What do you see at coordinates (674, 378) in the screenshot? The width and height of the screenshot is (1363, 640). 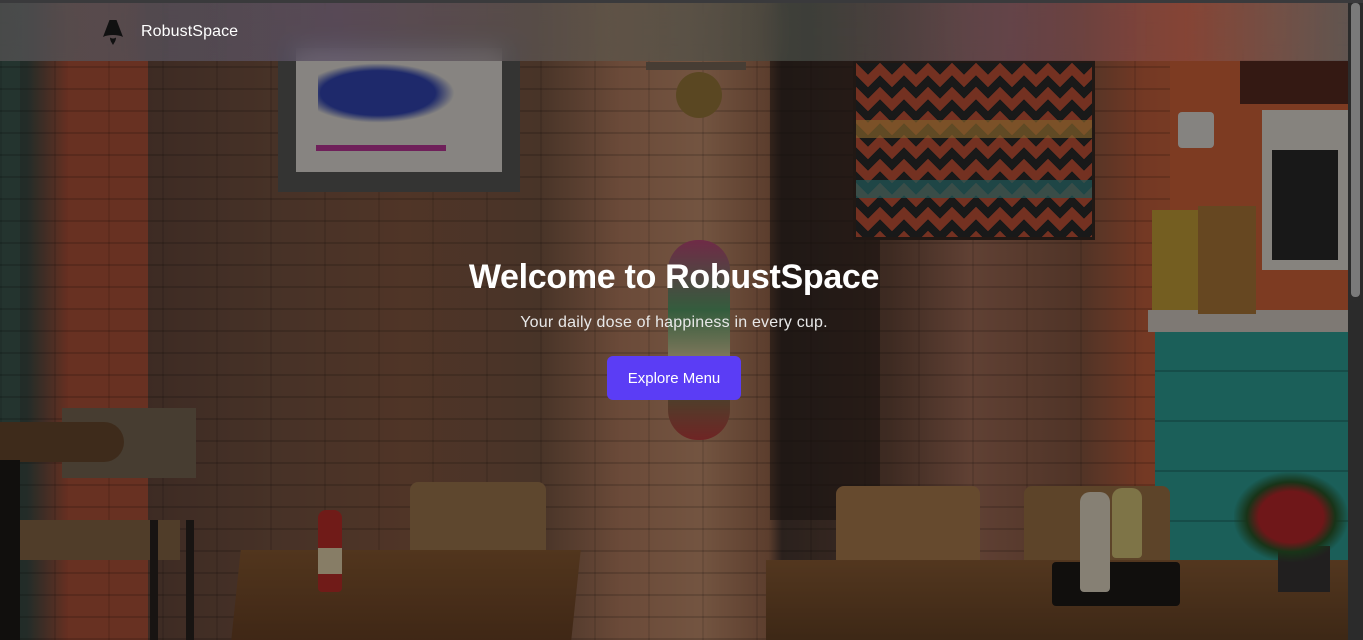 I see `explore-menu-button: Explore Menu` at bounding box center [674, 378].